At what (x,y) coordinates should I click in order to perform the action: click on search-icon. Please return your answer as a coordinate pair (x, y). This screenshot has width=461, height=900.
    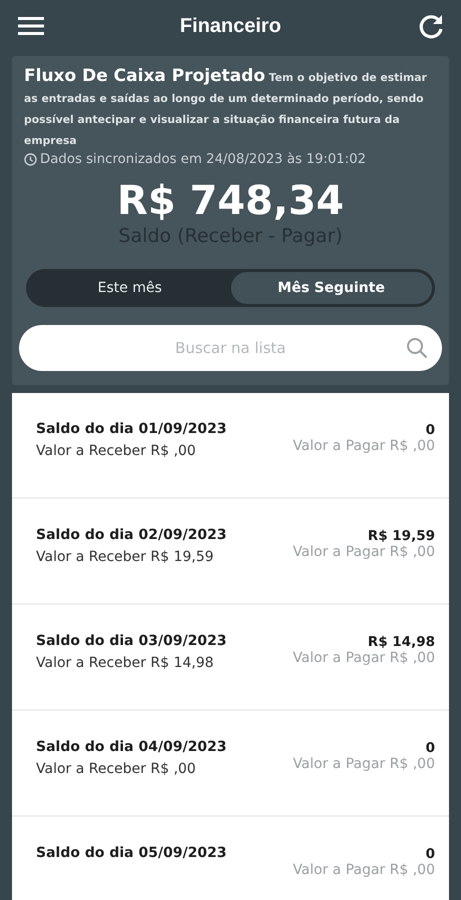
    Looking at the image, I should click on (417, 348).